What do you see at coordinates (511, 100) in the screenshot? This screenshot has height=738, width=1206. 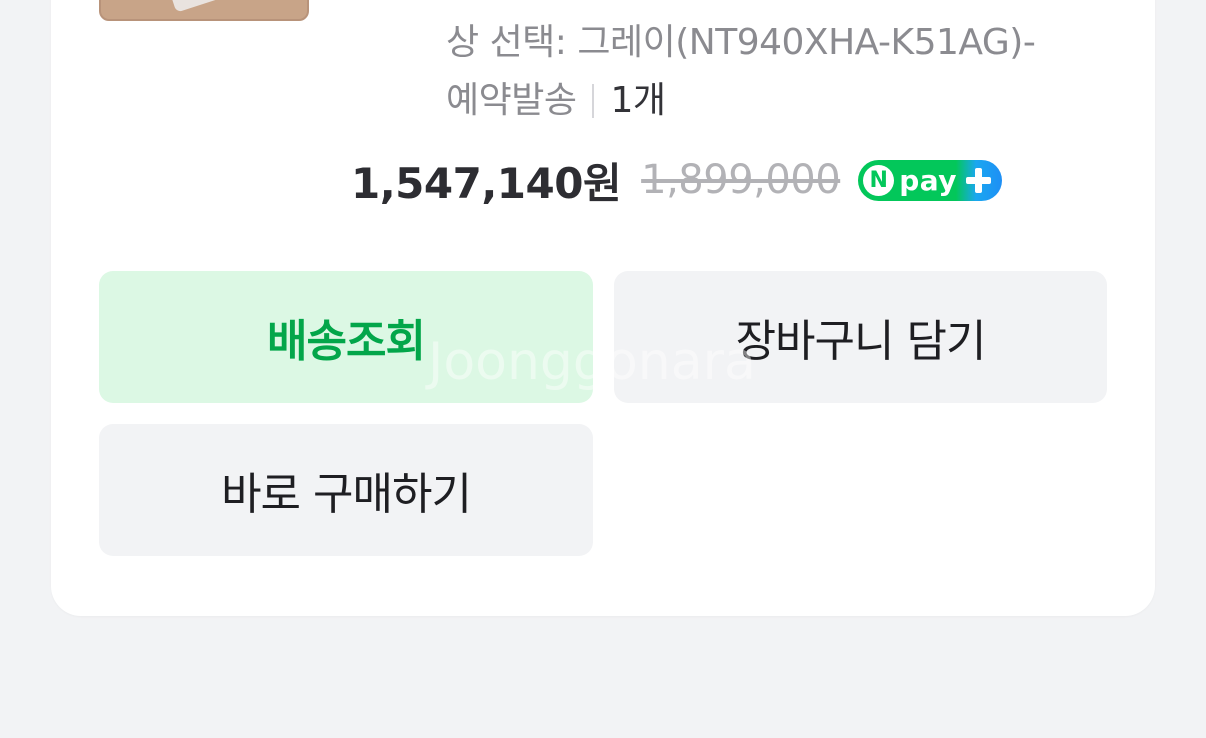 I see `option-shipping-note: 예약발송` at bounding box center [511, 100].